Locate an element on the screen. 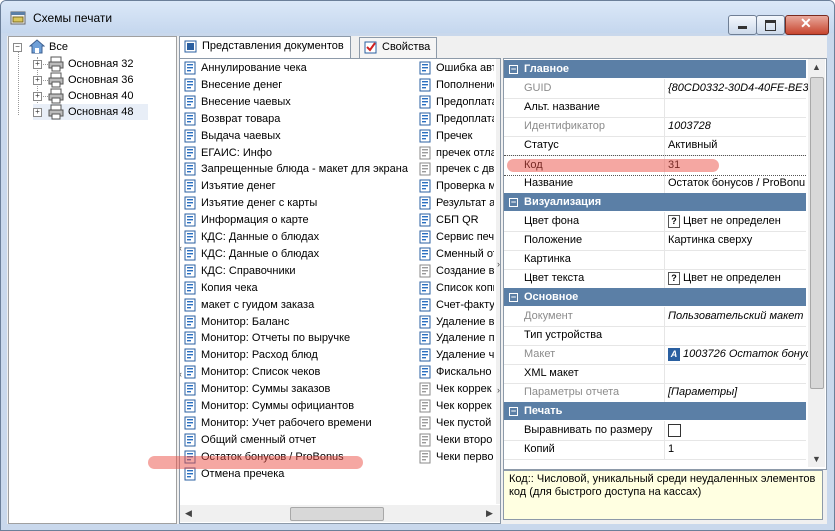 The width and height of the screenshot is (835, 531). document-view-item: Изъятие денег is located at coordinates (299, 186).